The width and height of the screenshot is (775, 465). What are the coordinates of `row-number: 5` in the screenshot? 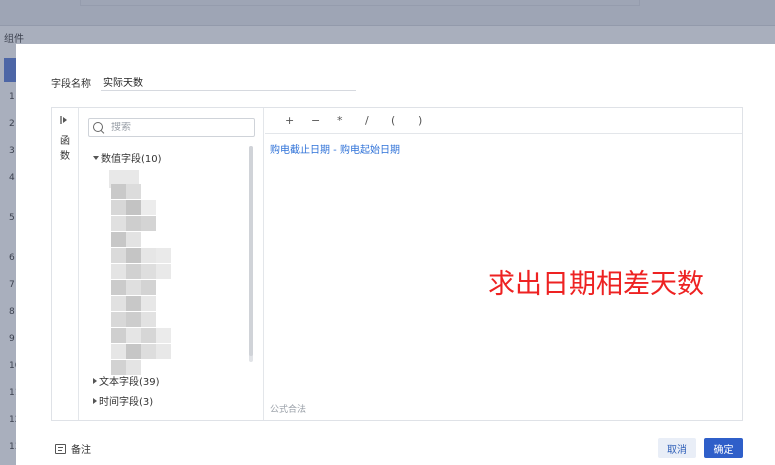 It's located at (12, 218).